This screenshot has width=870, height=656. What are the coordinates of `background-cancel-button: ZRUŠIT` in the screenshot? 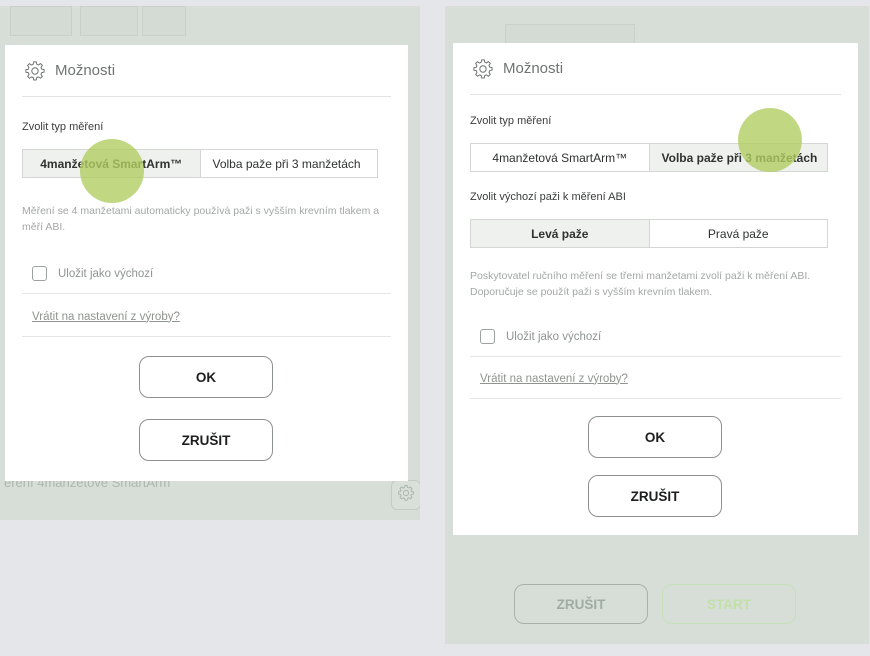 It's located at (581, 604).